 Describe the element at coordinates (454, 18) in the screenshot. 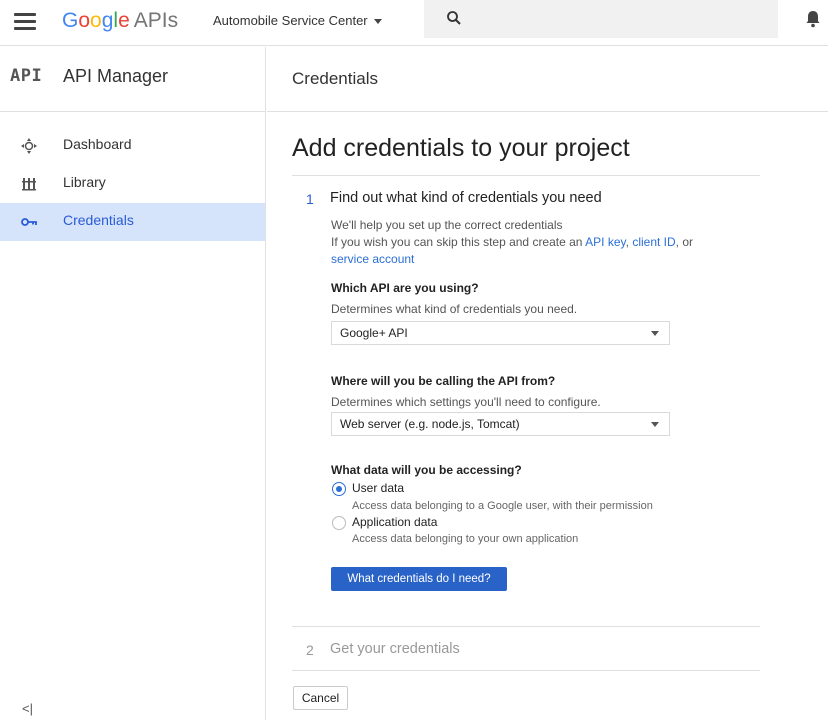

I see `search-icon` at that location.